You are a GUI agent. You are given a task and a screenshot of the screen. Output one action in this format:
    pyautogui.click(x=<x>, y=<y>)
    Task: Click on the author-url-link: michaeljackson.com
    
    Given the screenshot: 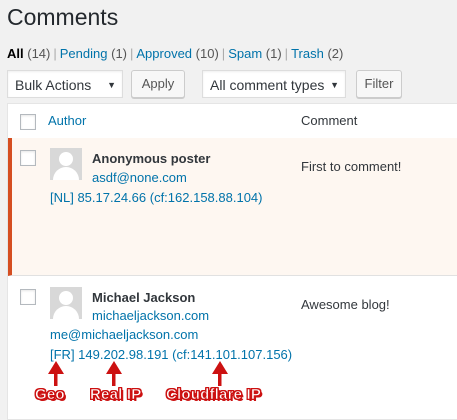 What is the action you would take?
    pyautogui.click(x=150, y=315)
    